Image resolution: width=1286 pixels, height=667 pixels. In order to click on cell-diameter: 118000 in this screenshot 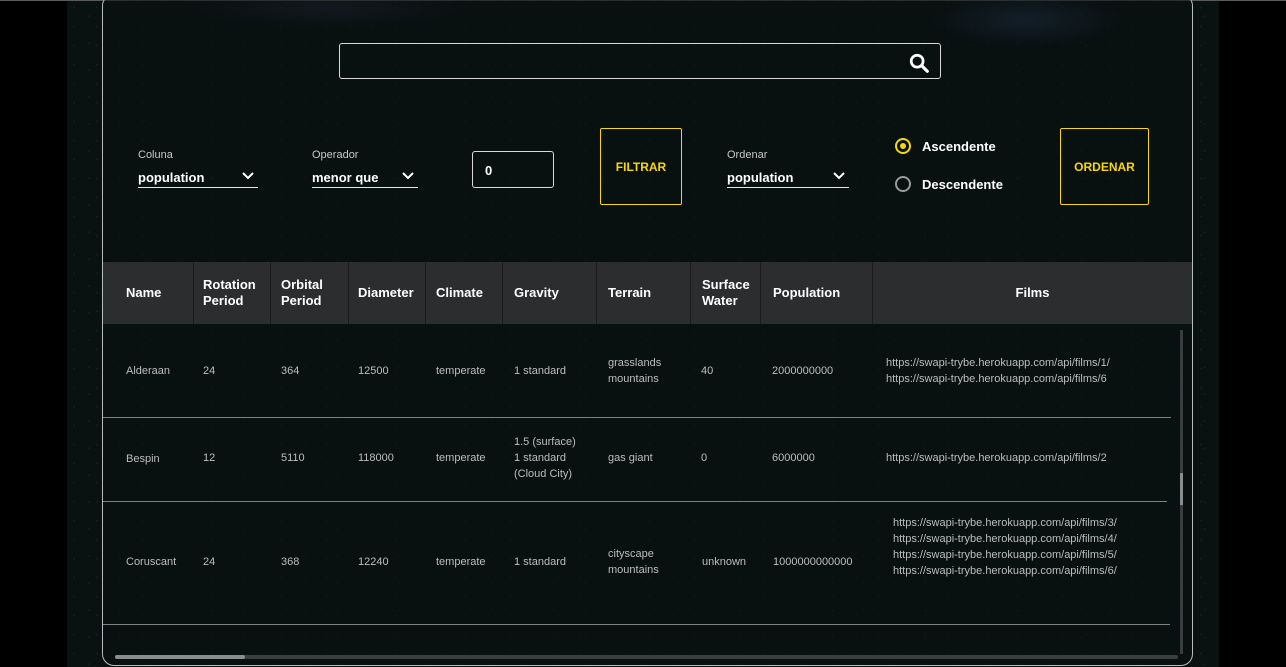, I will do `click(376, 458)`.